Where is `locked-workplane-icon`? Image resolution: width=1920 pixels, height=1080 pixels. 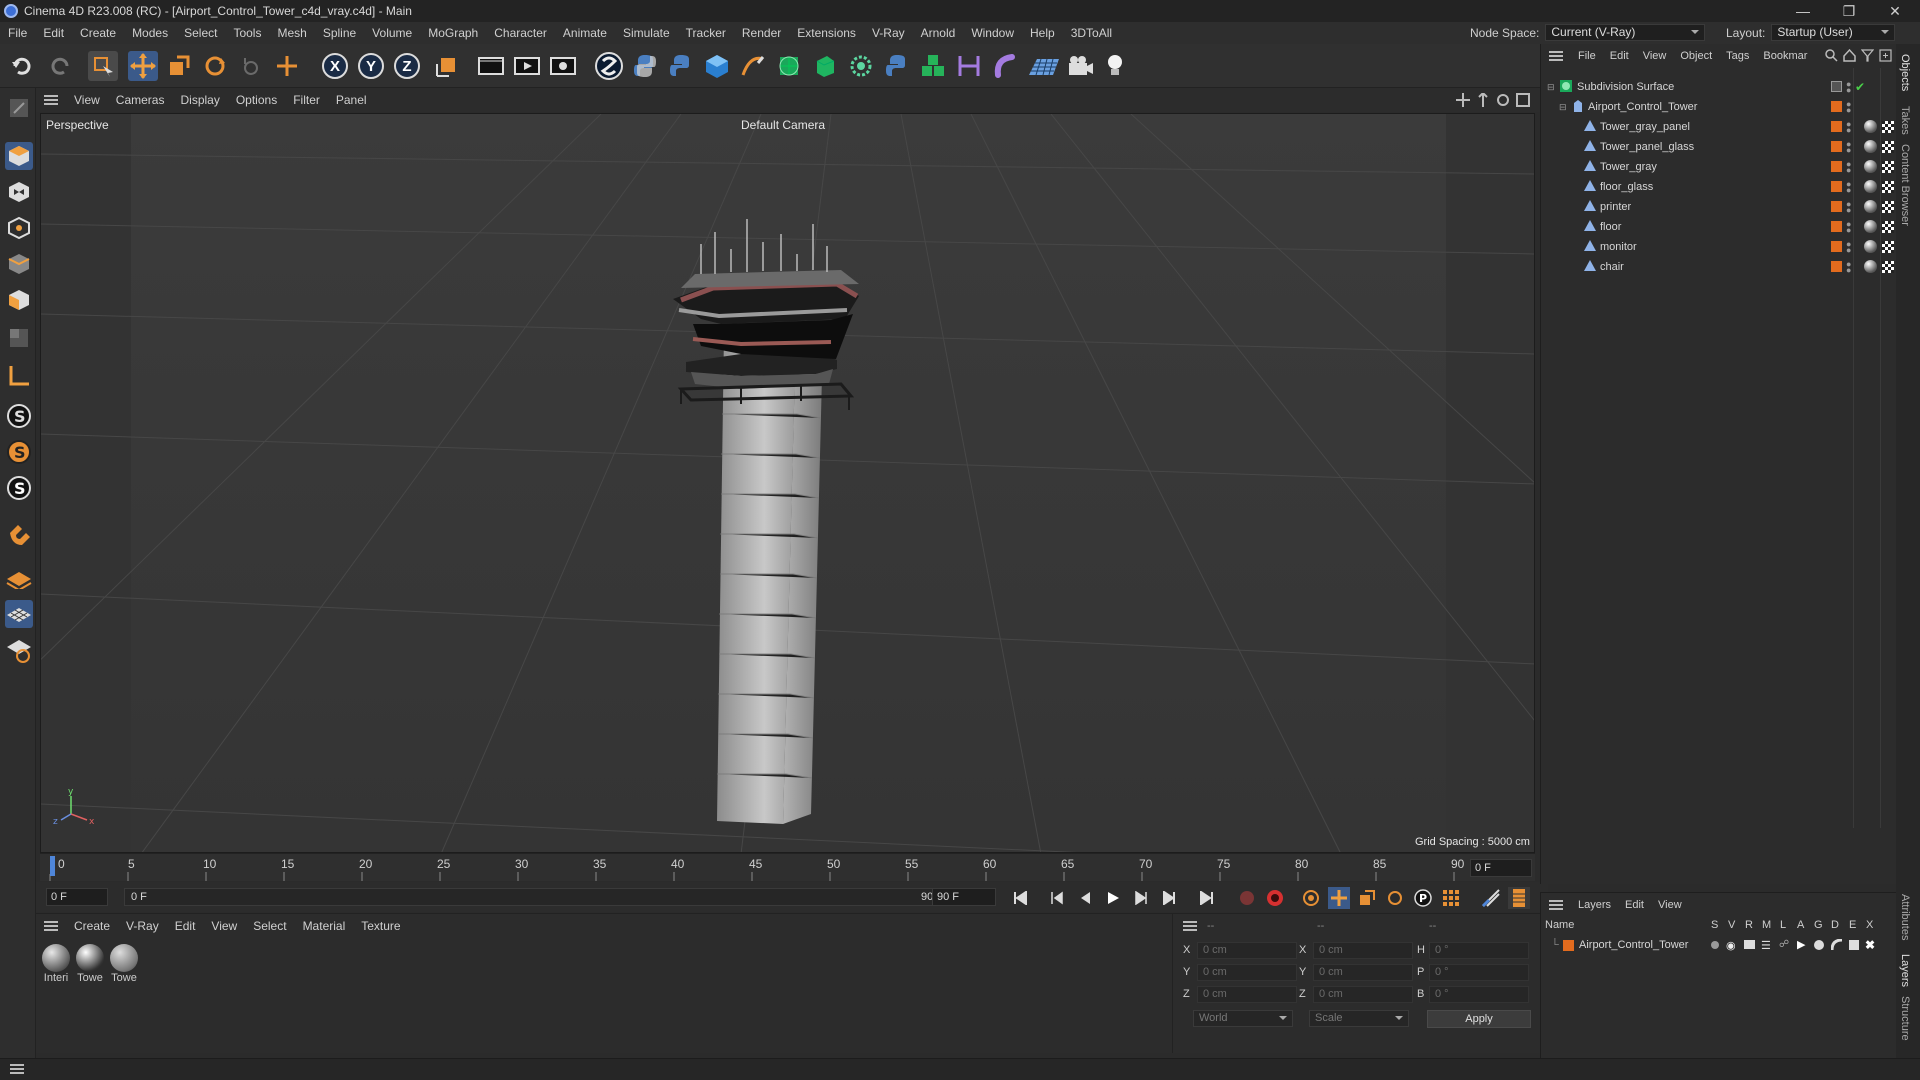
locked-workplane-icon is located at coordinates (19, 650).